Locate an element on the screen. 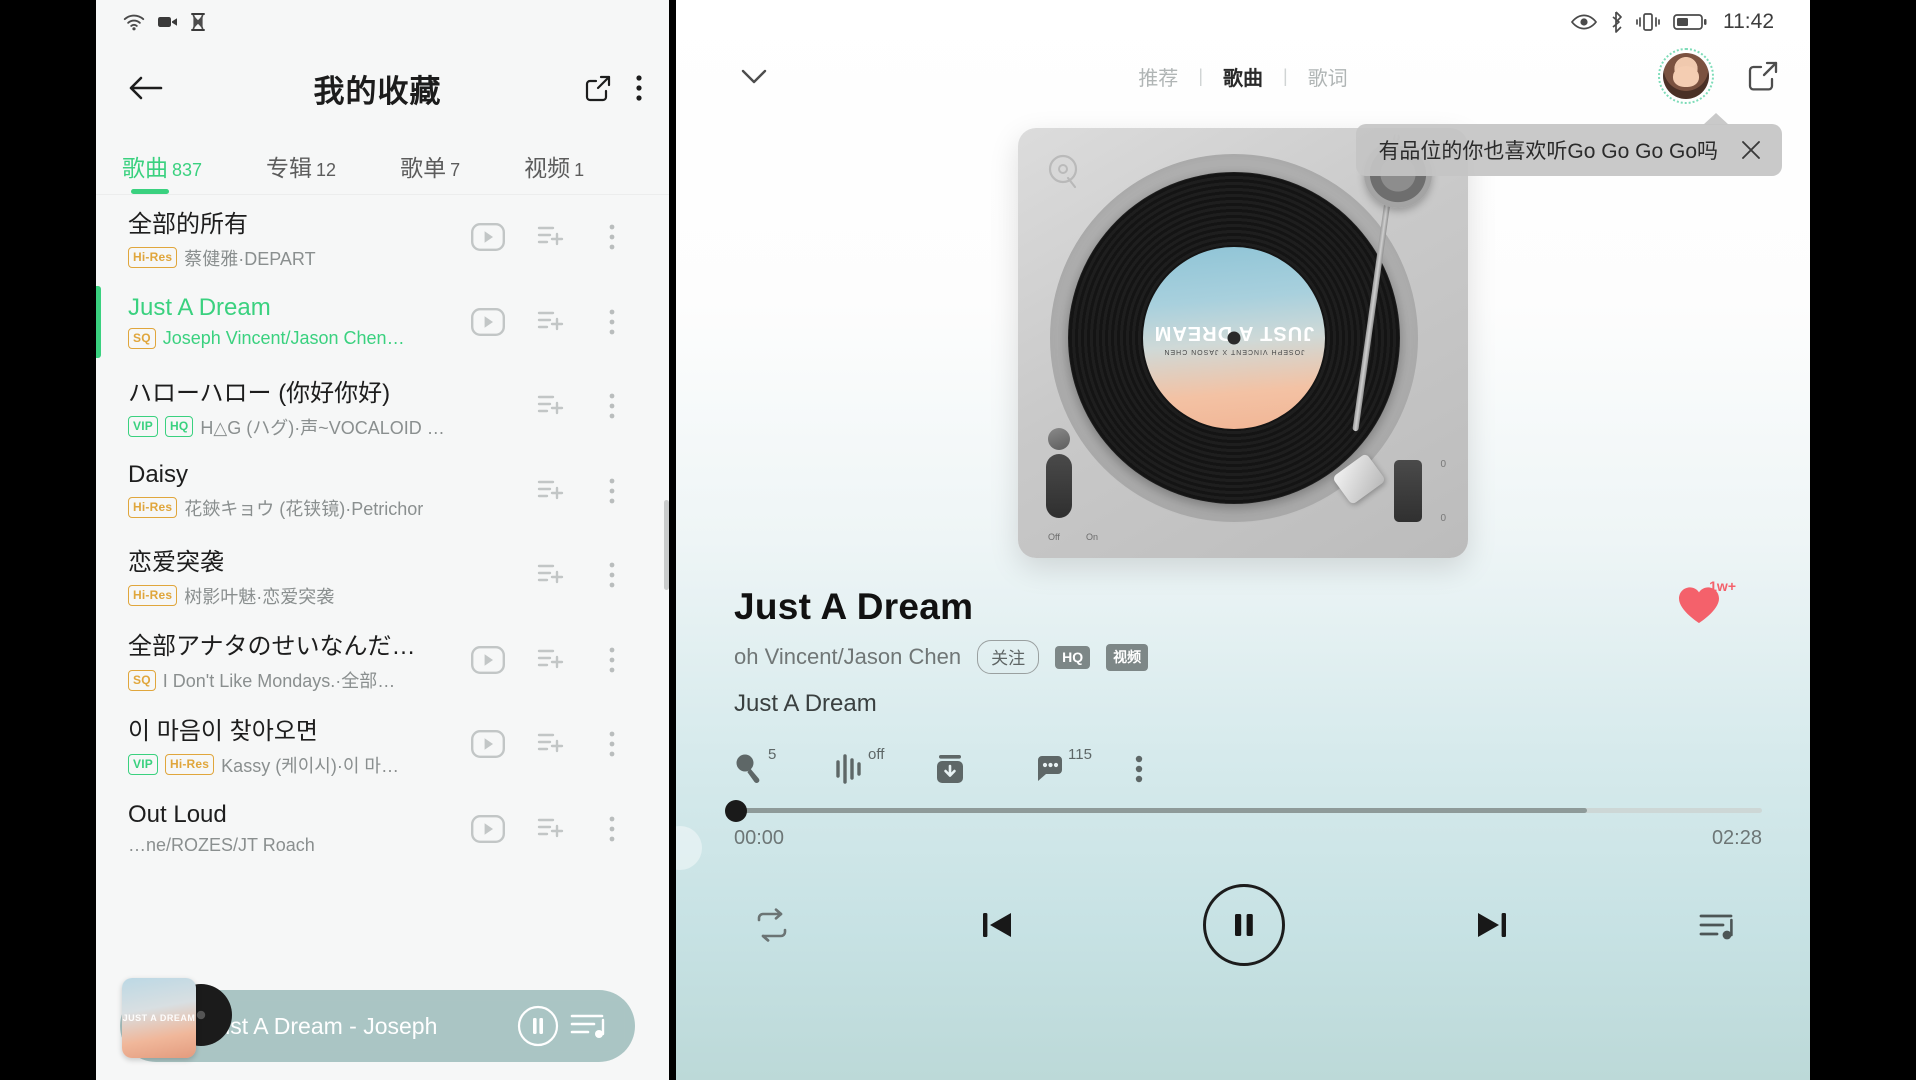 This screenshot has height=1080, width=1916. song-row: Out Loud …ne/ROZES/JT Roach is located at coordinates (382, 829).